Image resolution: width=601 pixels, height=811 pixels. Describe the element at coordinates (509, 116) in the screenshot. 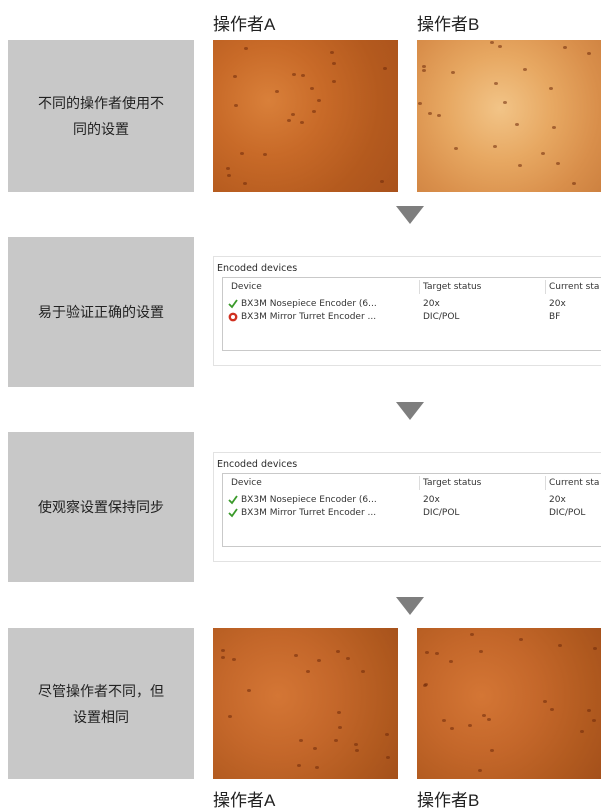

I see `micrograph-operator-b-top` at that location.